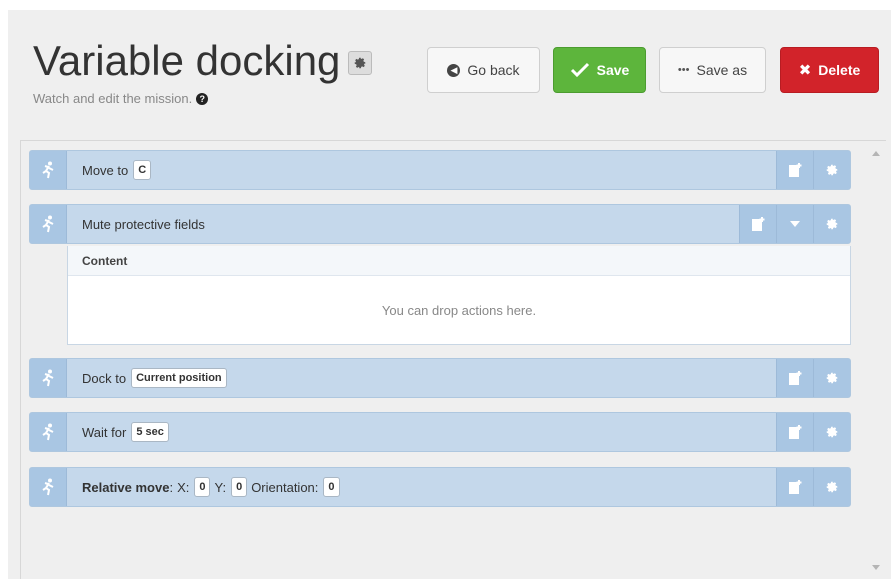  What do you see at coordinates (183, 487) in the screenshot?
I see `x-label: X:` at bounding box center [183, 487].